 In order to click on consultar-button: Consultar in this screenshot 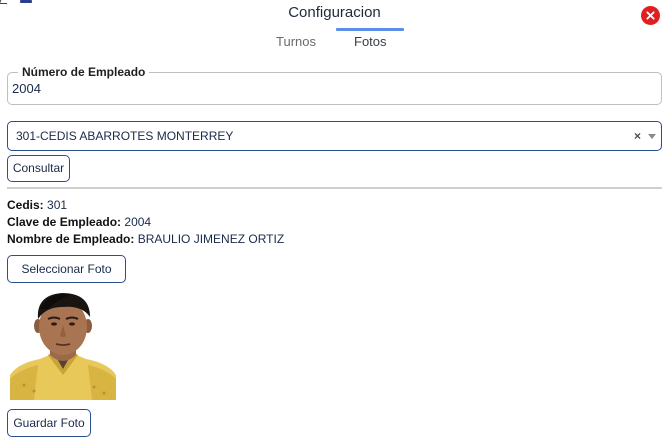, I will do `click(38, 168)`.